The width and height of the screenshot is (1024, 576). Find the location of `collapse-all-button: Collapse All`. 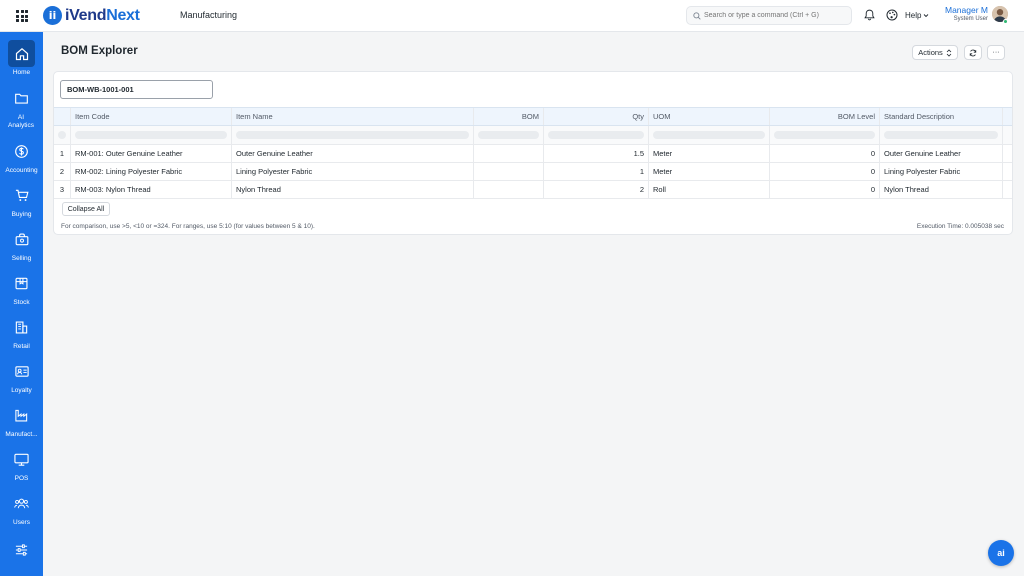

collapse-all-button: Collapse All is located at coordinates (86, 209).